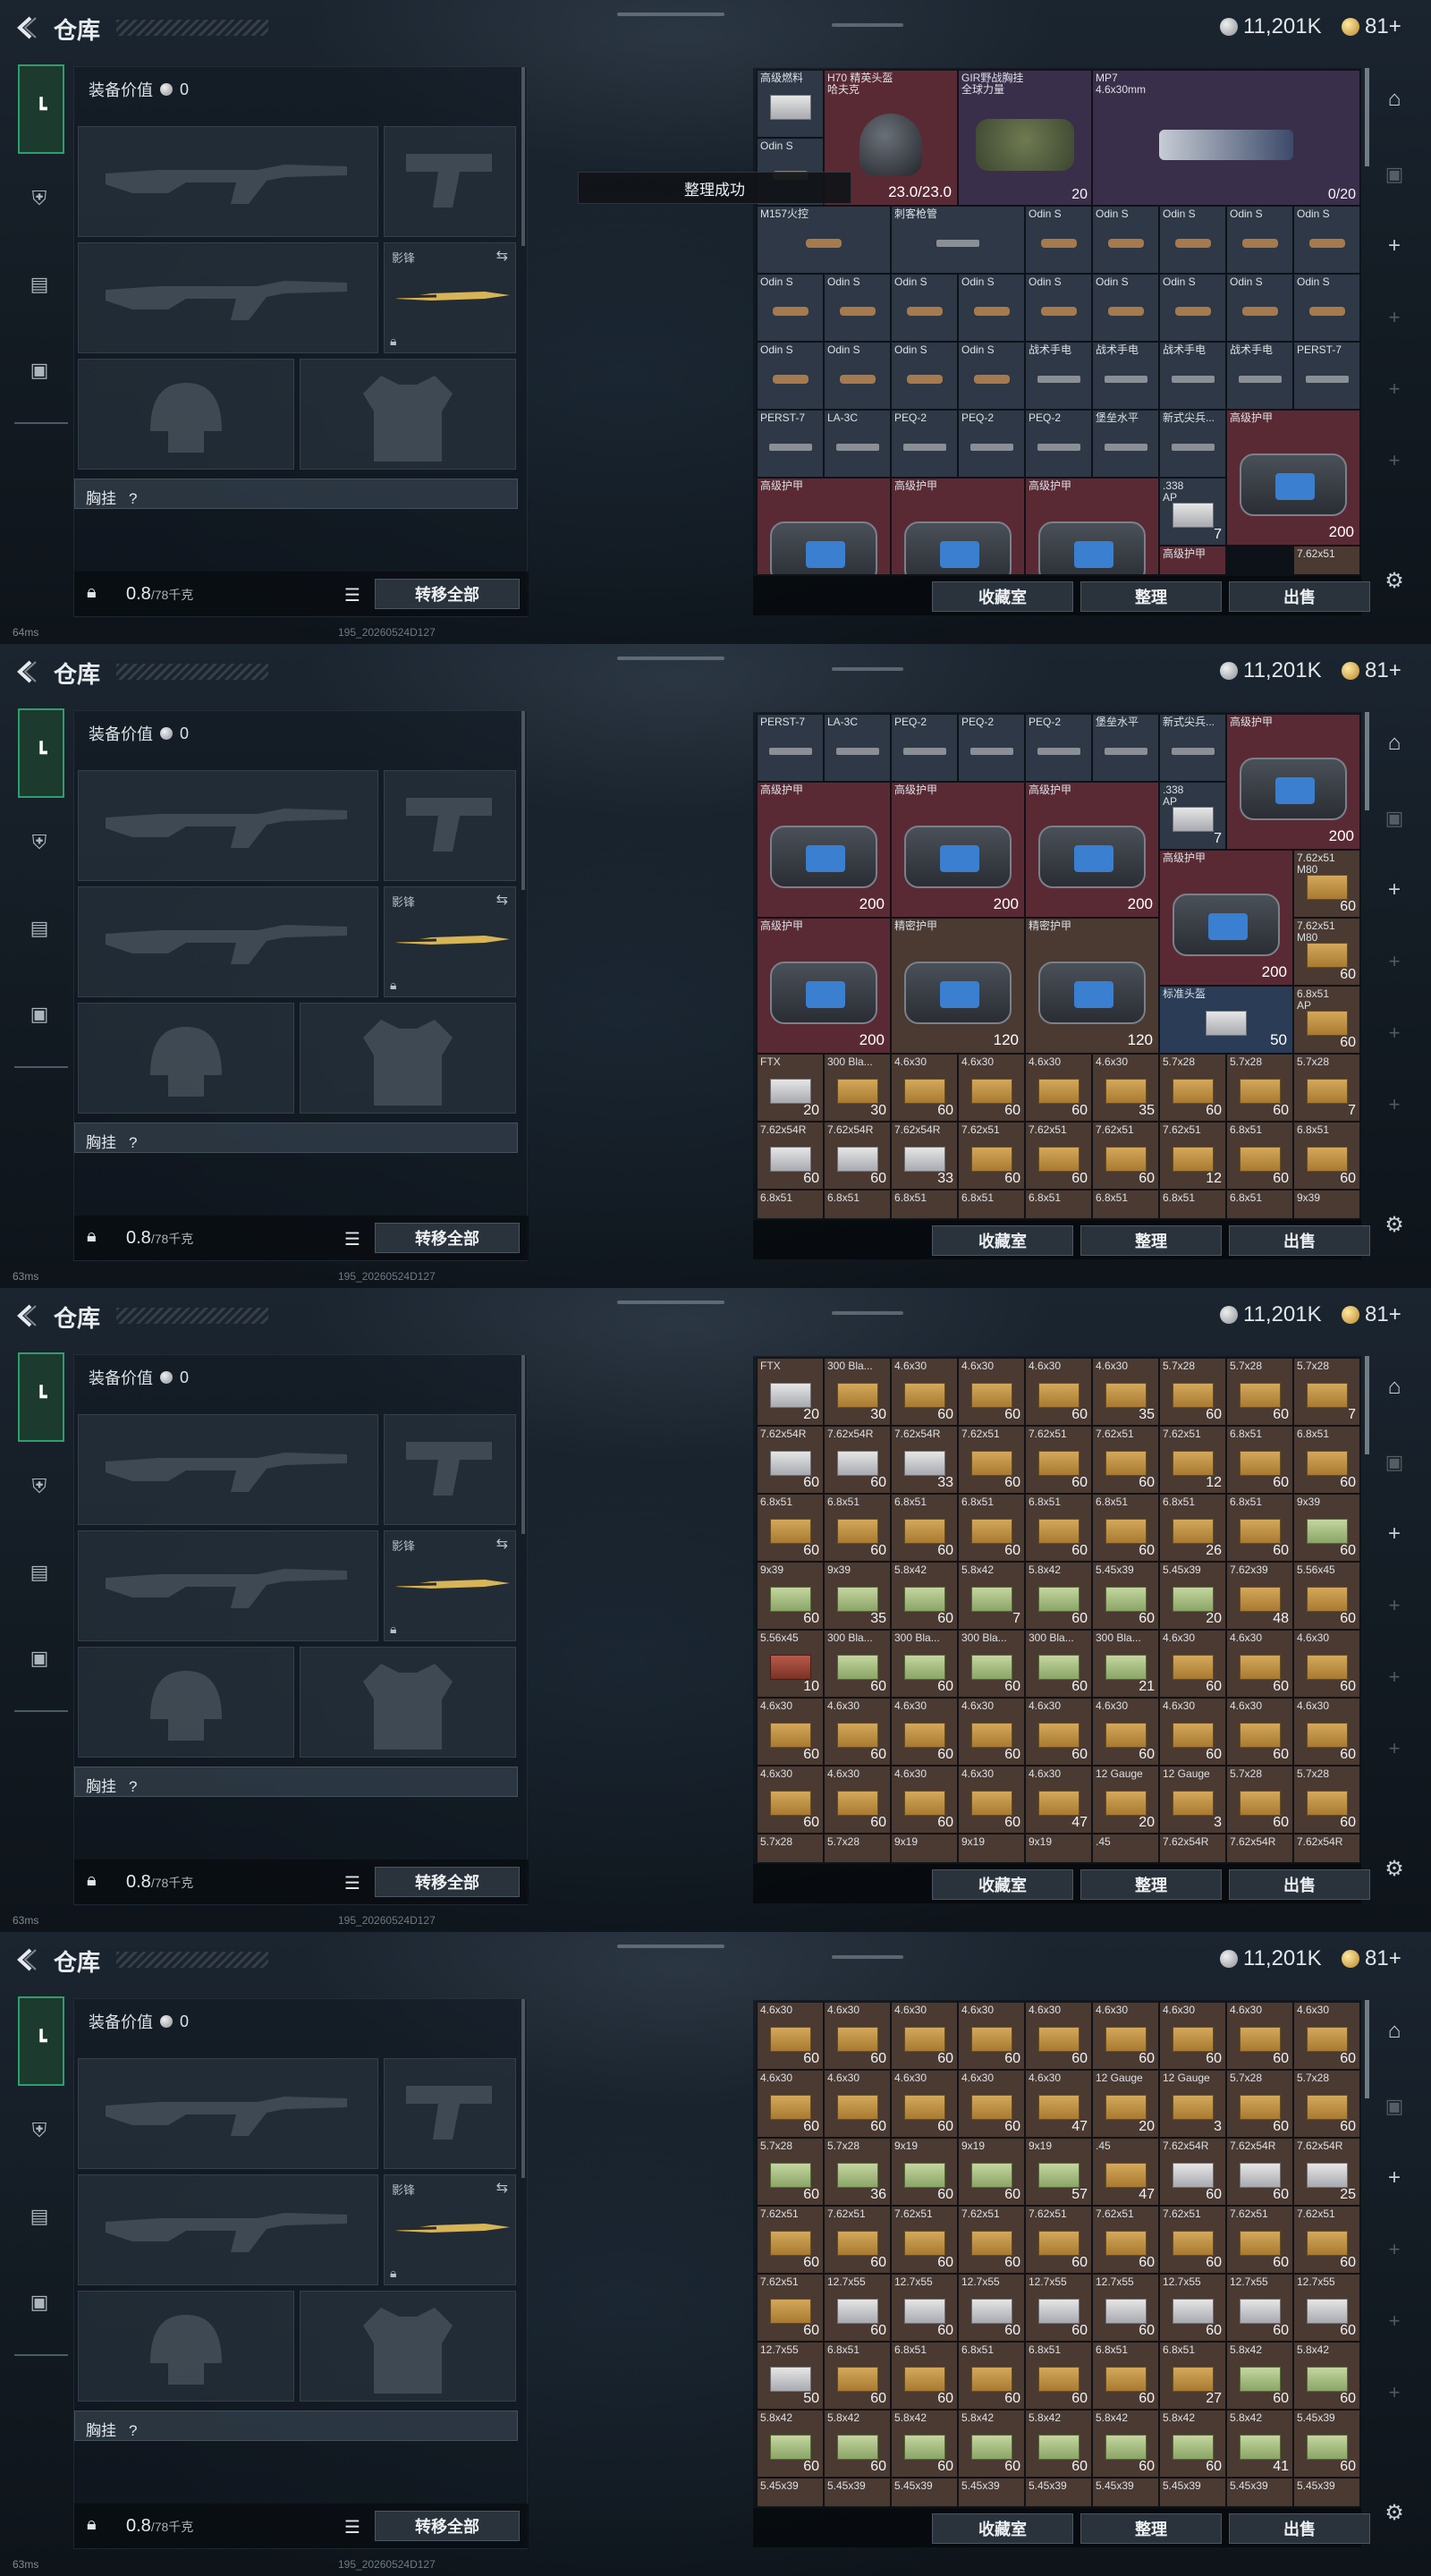 Image resolution: width=1431 pixels, height=2576 pixels. I want to click on inventory-item: 12 Gauge 20, so click(1125, 2104).